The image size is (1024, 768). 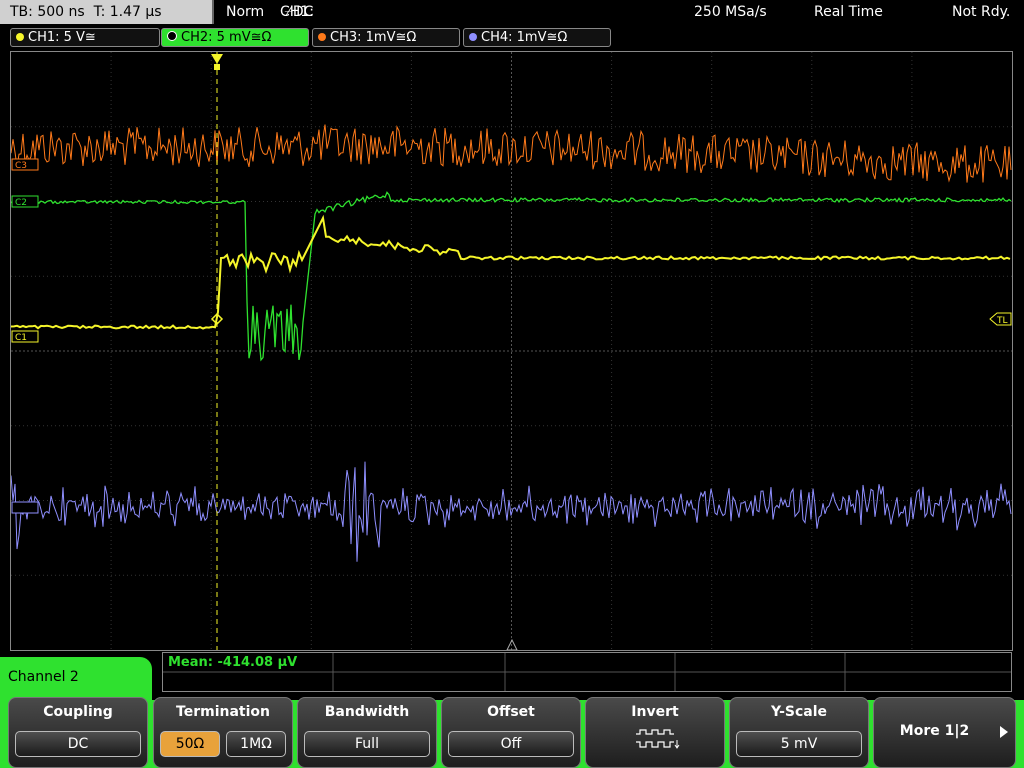 I want to click on channel-1-marker: C1, so click(x=25, y=336).